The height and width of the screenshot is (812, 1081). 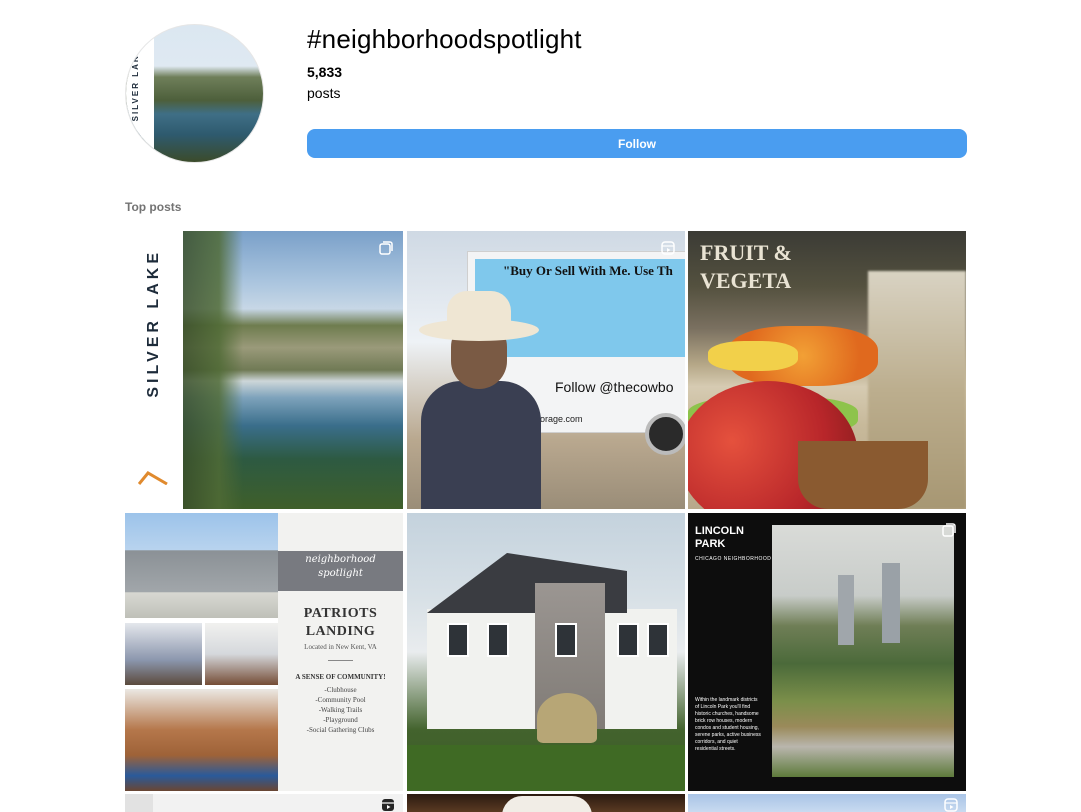 I want to click on post-count: 5,833, so click(x=325, y=72).